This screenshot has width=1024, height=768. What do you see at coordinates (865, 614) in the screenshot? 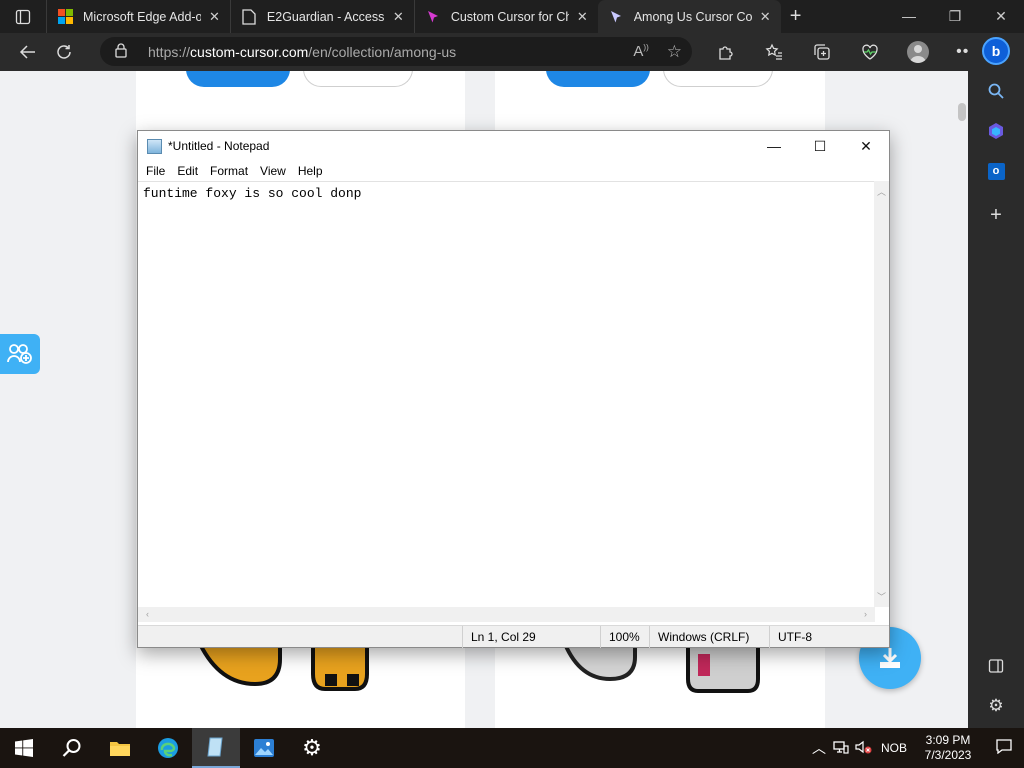
I see `scroll-right-icon: ›` at bounding box center [865, 614].